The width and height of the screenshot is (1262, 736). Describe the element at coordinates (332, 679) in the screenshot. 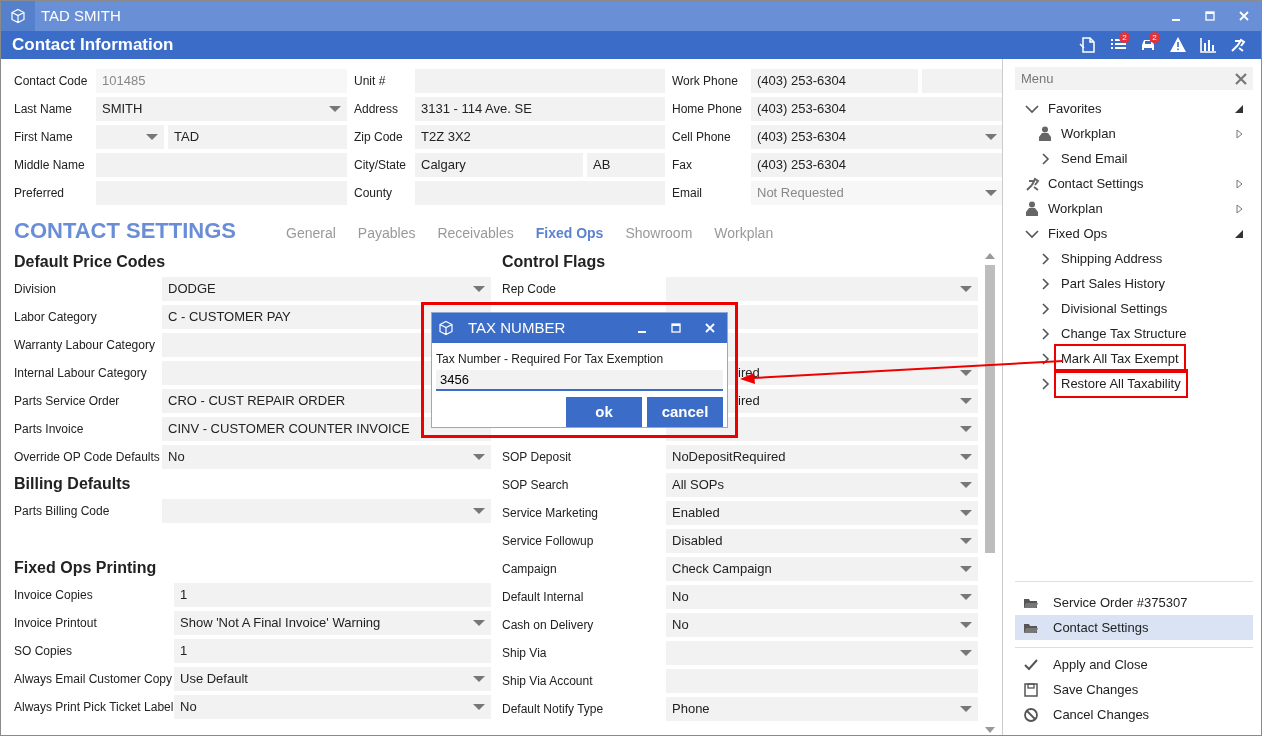

I see `dropdown-field: Use Default` at that location.